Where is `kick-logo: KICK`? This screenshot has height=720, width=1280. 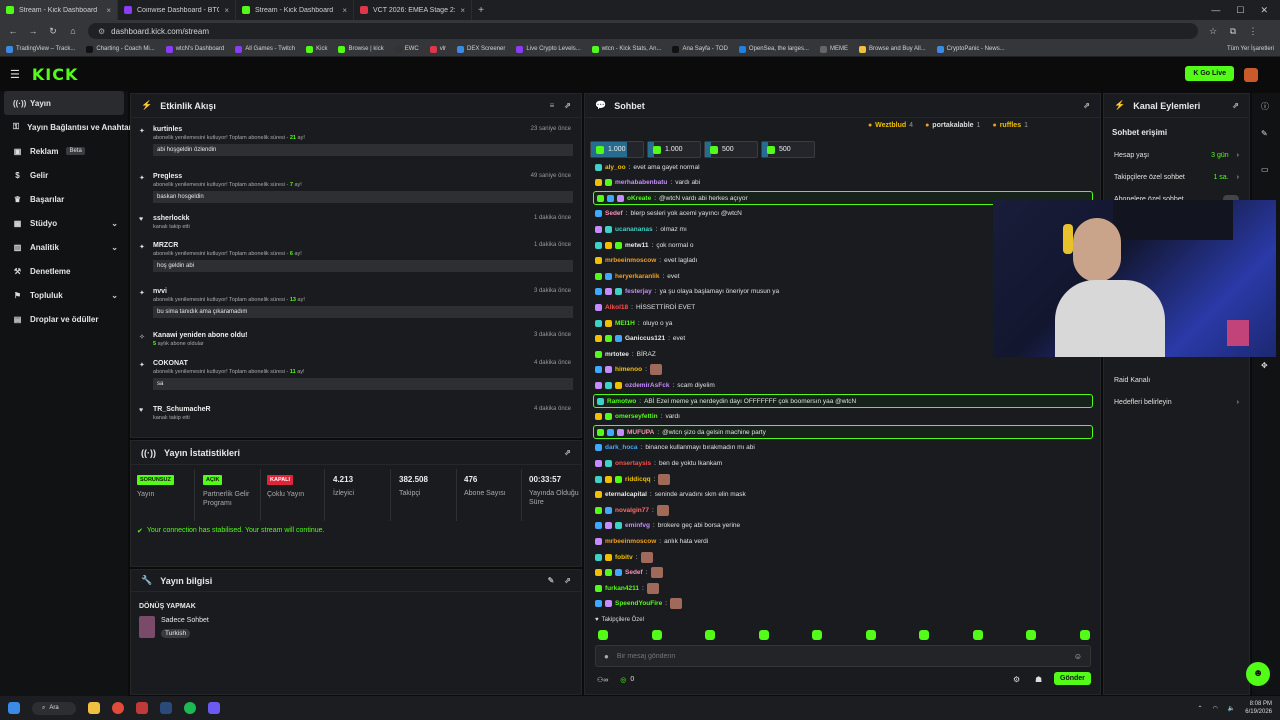
kick-logo: KICK is located at coordinates (55, 74).